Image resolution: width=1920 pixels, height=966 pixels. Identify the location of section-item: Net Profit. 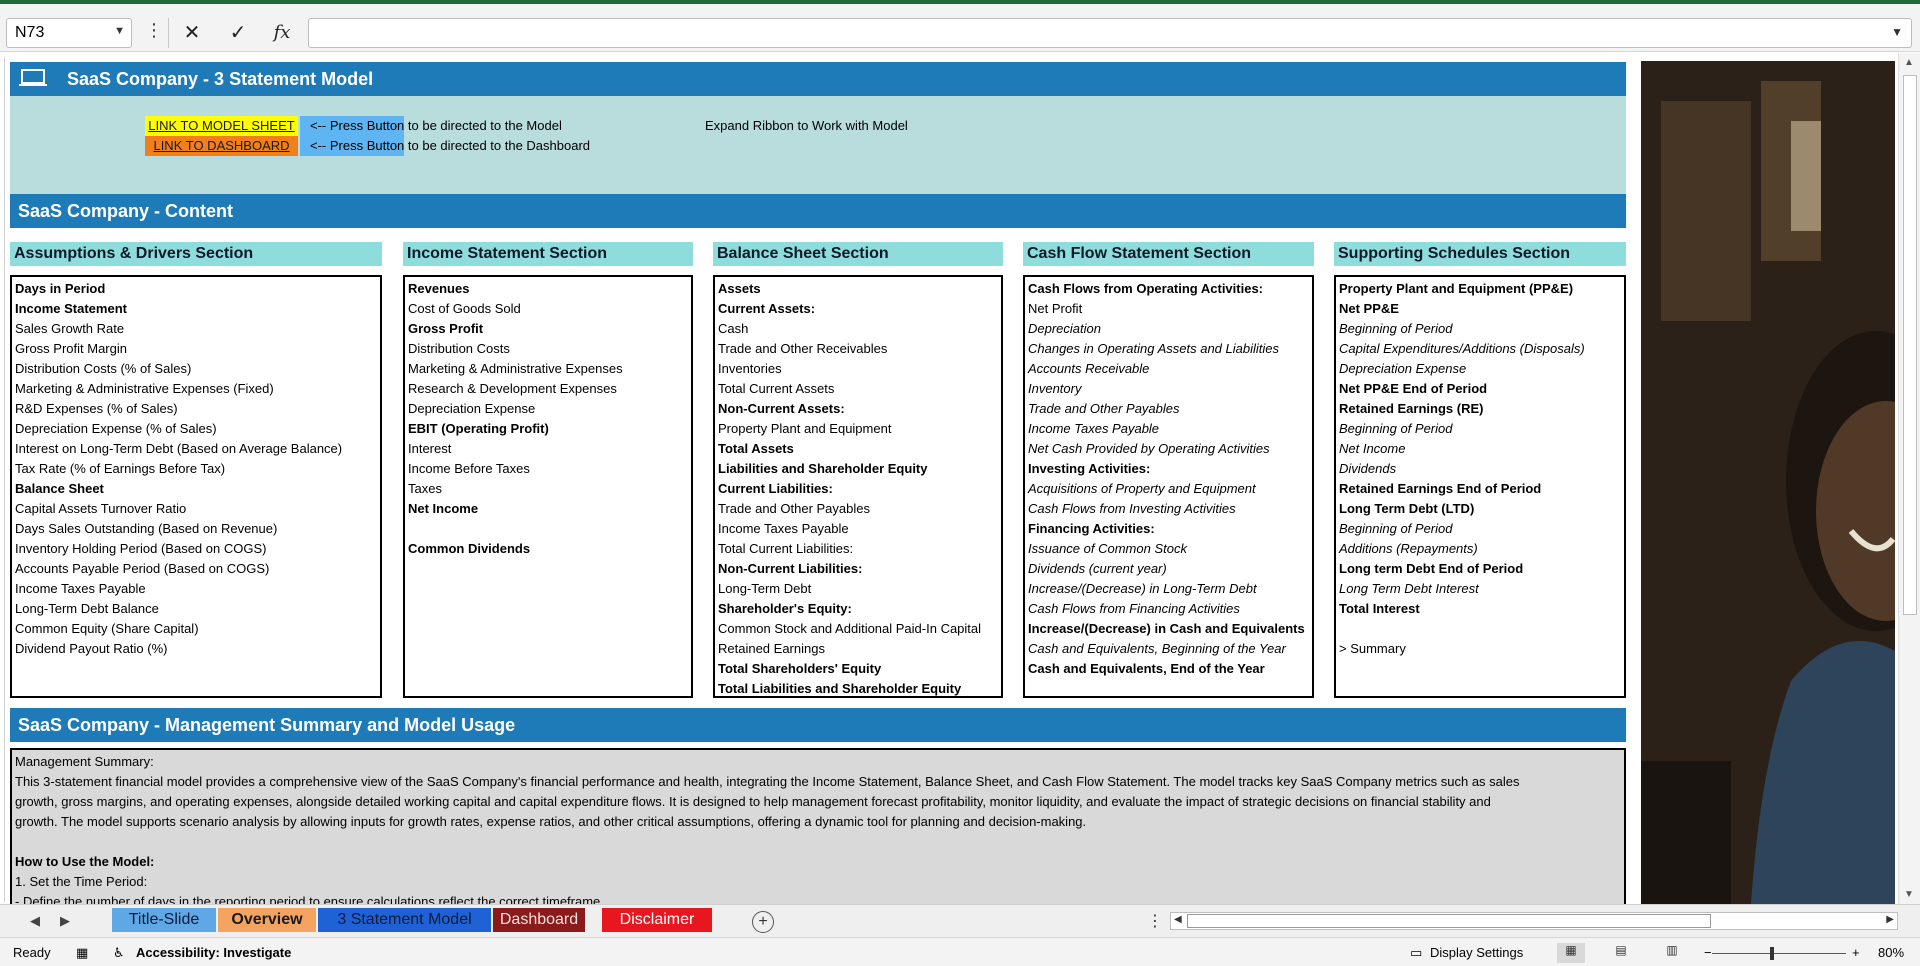
(1055, 308).